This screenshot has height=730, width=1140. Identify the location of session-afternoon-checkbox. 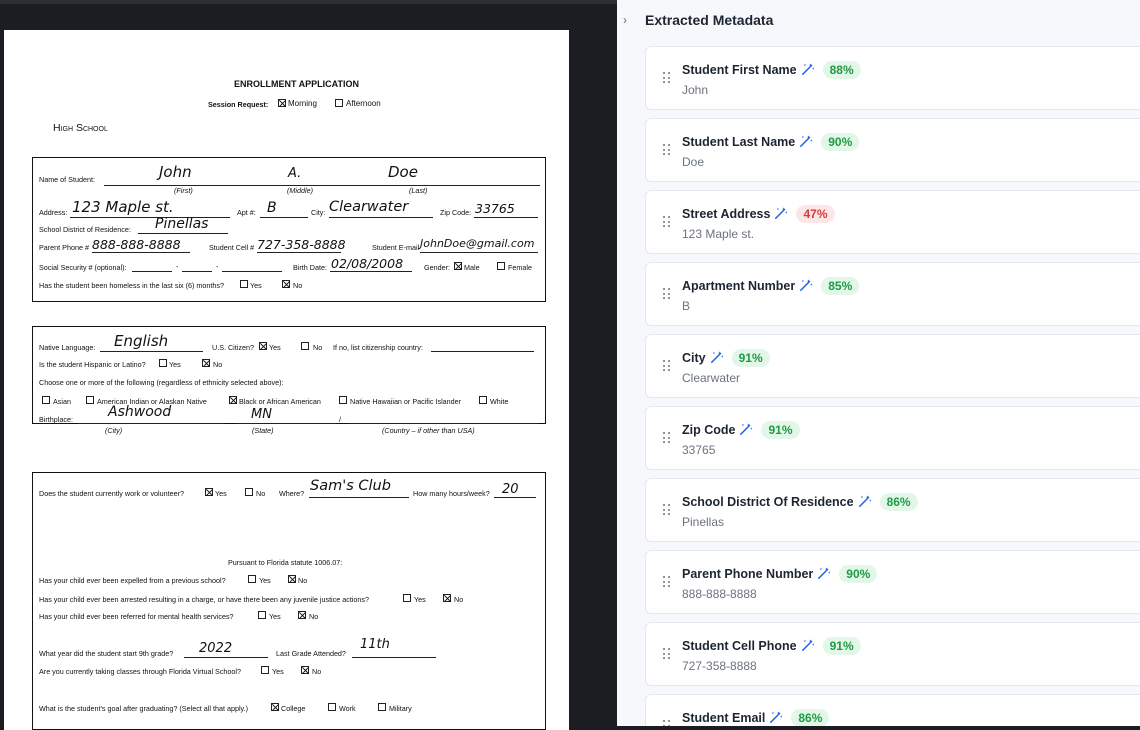
(339, 103).